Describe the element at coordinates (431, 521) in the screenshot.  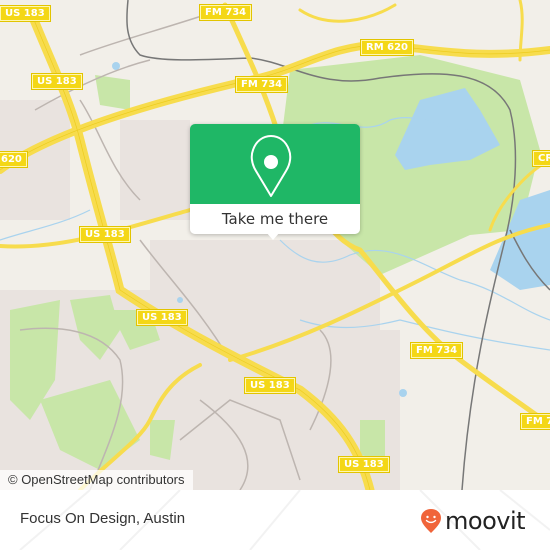
I see `moovit-pin-icon` at that location.